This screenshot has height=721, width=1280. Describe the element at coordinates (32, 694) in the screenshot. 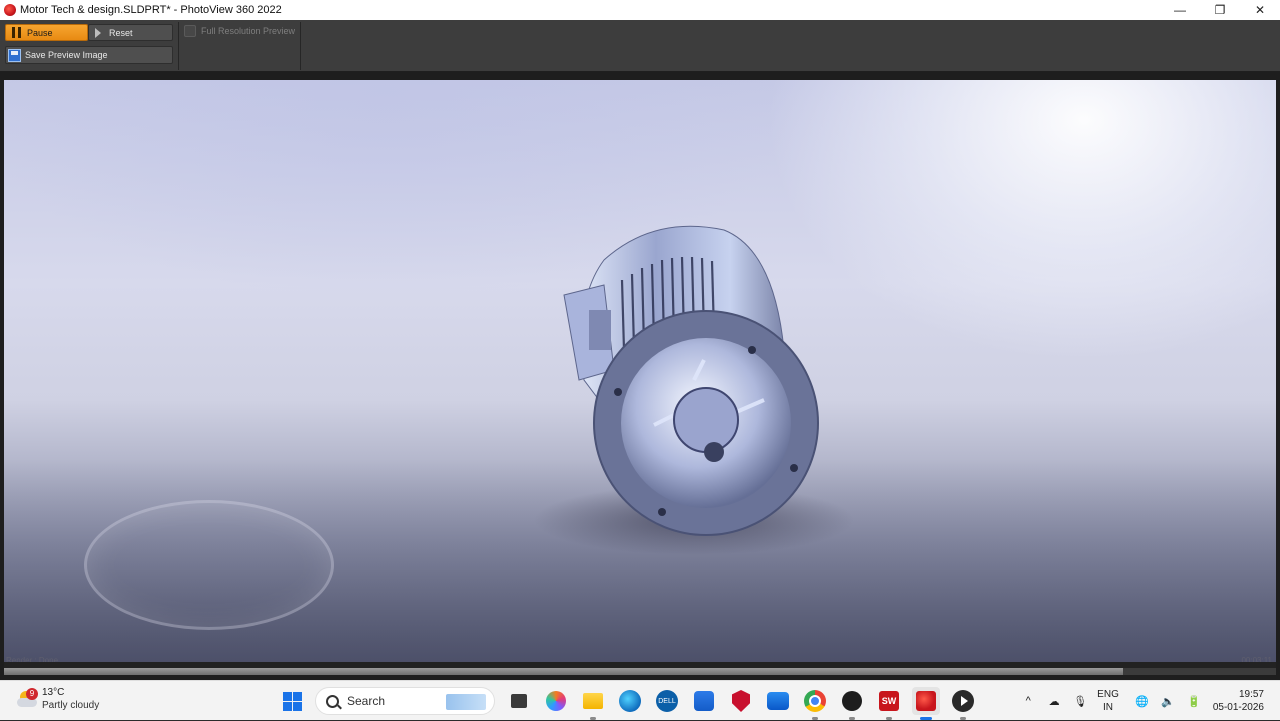

I see `notification-badge: 9` at that location.